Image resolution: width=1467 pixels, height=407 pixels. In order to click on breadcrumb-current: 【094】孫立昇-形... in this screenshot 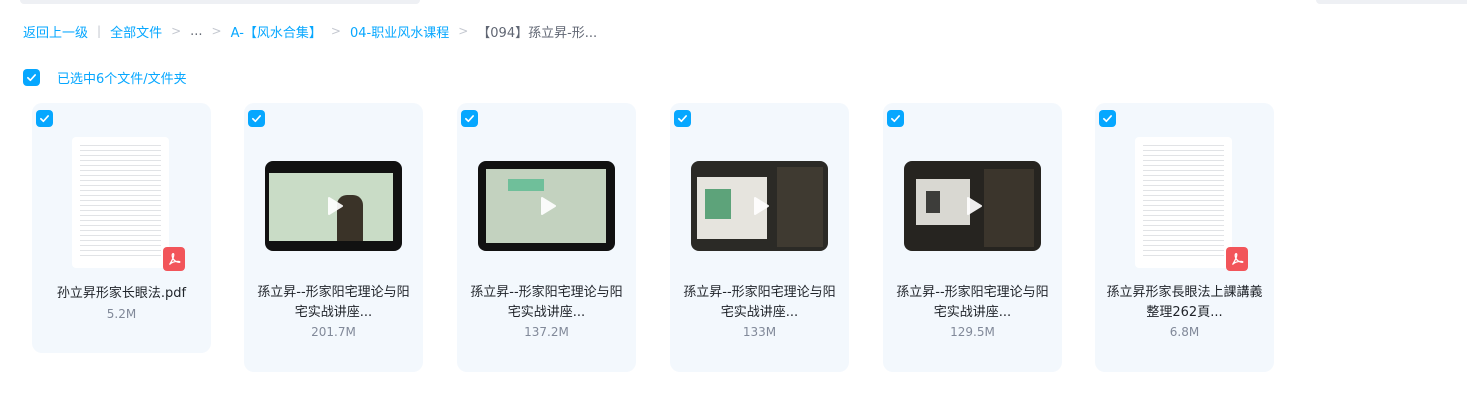, I will do `click(537, 33)`.